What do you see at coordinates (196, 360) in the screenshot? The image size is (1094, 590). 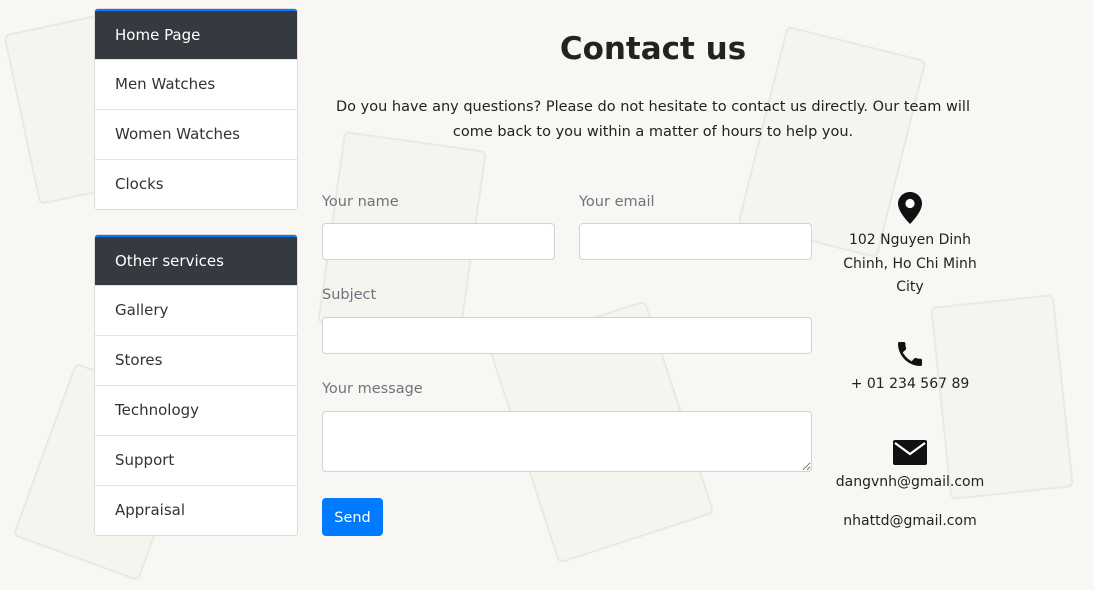 I see `sidebar-item-stores: Stores` at bounding box center [196, 360].